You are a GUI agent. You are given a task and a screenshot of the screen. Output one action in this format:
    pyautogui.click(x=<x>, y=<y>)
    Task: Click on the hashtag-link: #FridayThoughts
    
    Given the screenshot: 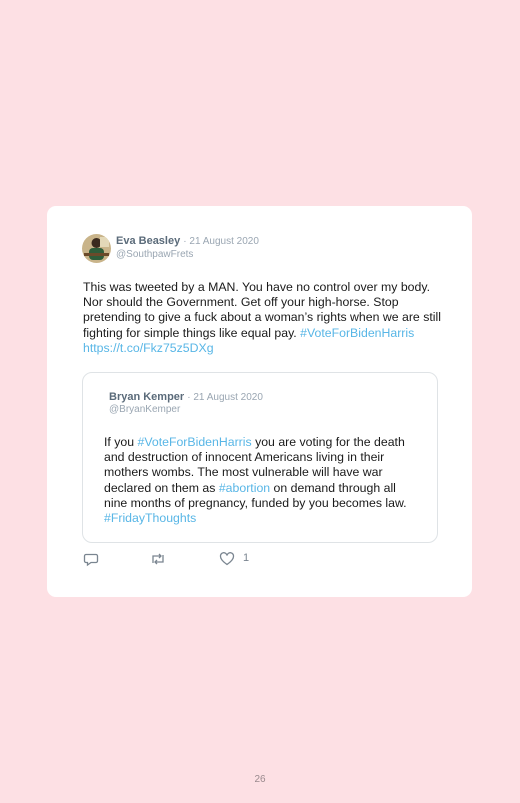 What is the action you would take?
    pyautogui.click(x=150, y=518)
    